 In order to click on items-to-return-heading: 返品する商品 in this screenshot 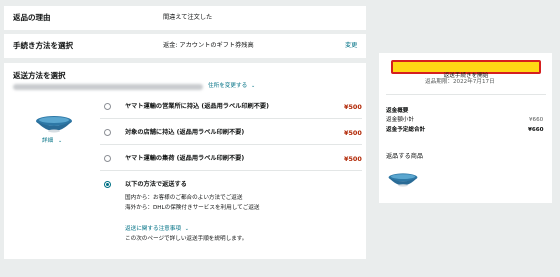, I will do `click(405, 156)`.